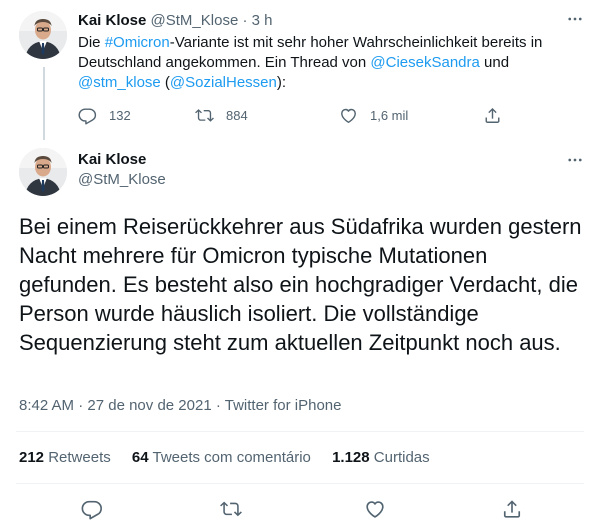 The width and height of the screenshot is (600, 522). Describe the element at coordinates (149, 405) in the screenshot. I see `tweet-date: 27 de nov de 2021` at that location.